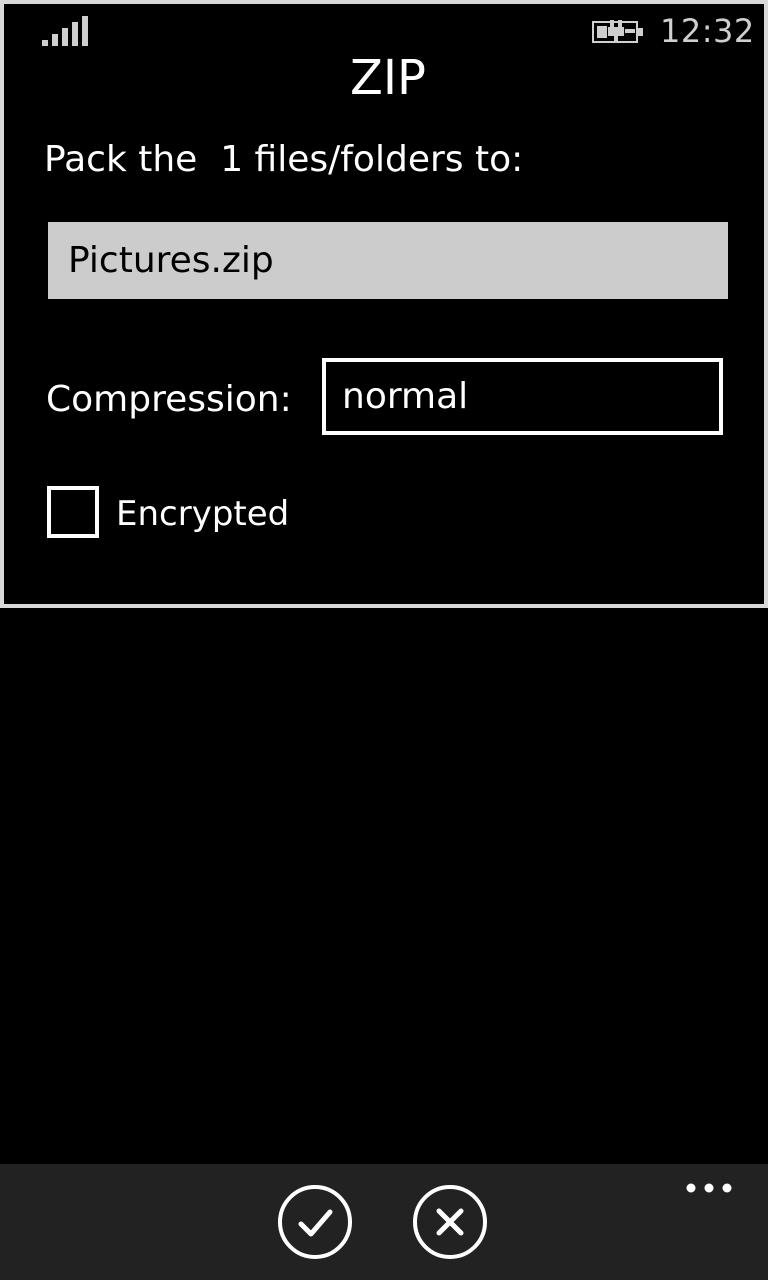 The width and height of the screenshot is (768, 1280). Describe the element at coordinates (65, 31) in the screenshot. I see `signal-strength-icon` at that location.